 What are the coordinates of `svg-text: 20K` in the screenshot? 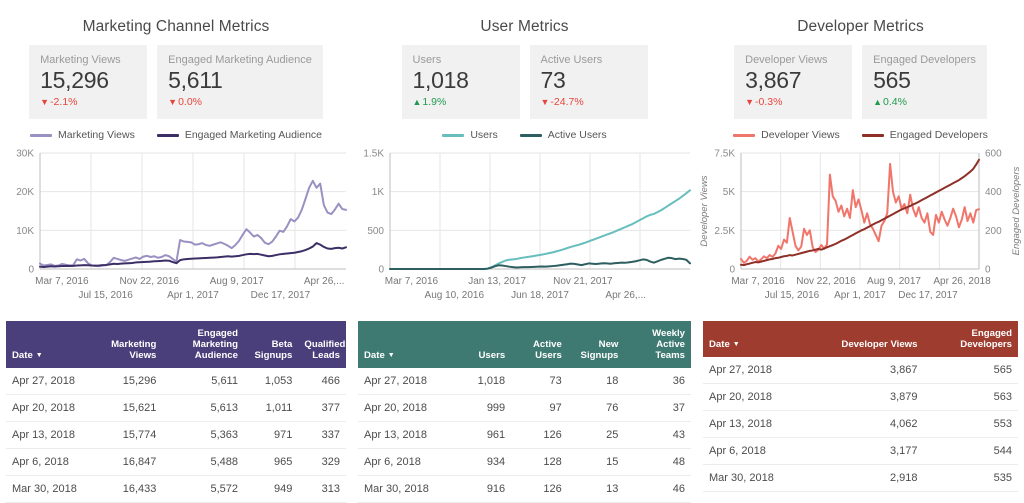 It's located at (25, 192).